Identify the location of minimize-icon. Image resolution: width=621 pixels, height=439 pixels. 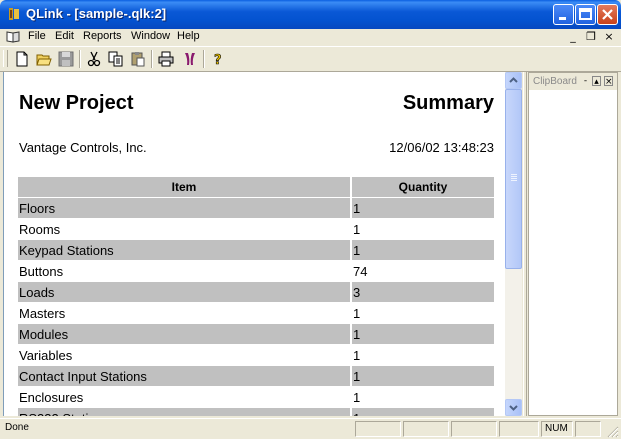
(562, 18).